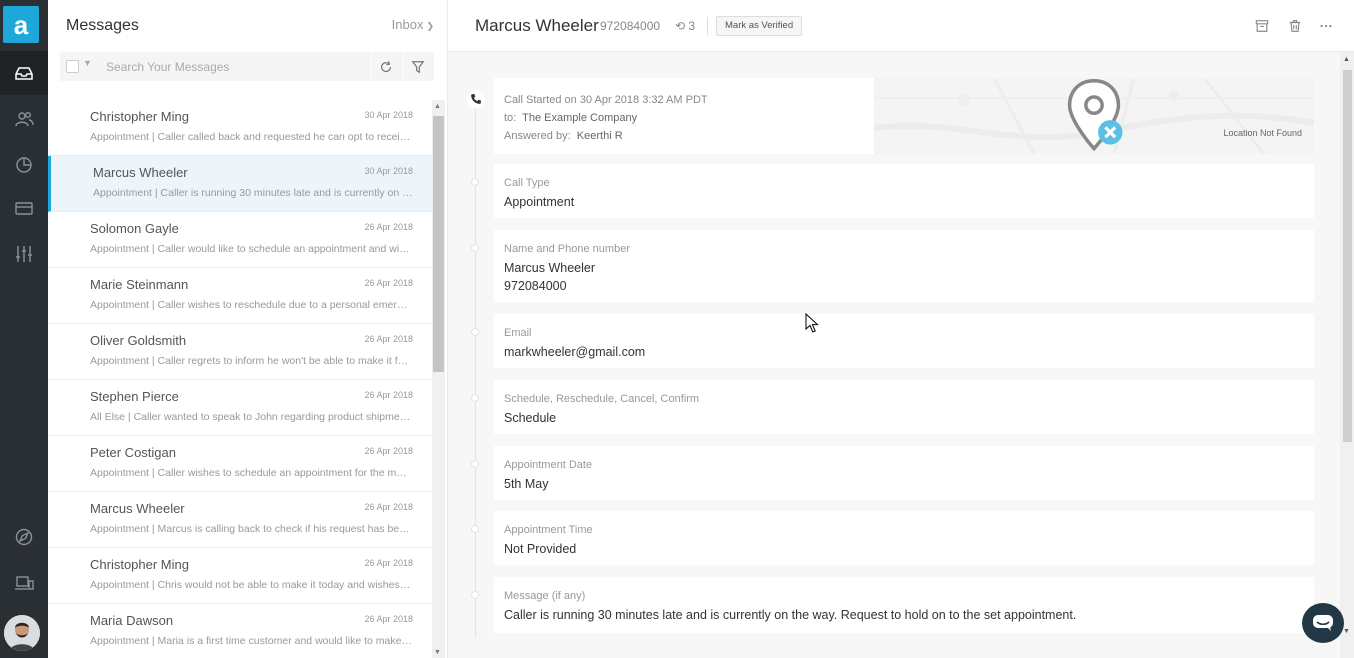  I want to click on history-count: ⟲ 3, so click(685, 26).